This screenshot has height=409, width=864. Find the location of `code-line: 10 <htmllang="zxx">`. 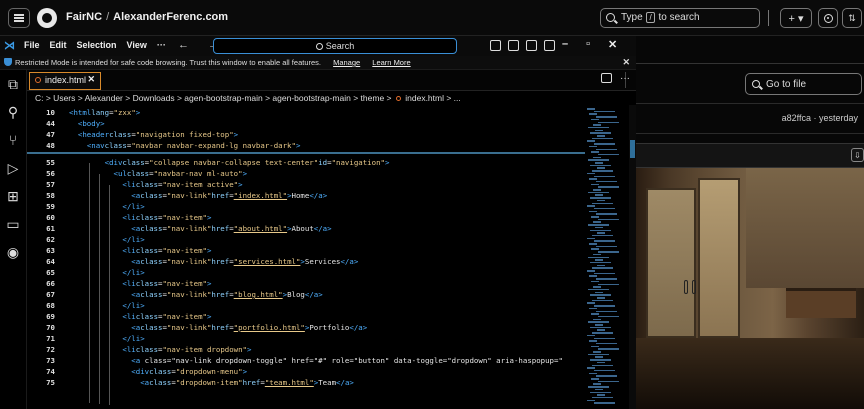

code-line: 10 <htmllang="zxx"> is located at coordinates (306, 112).